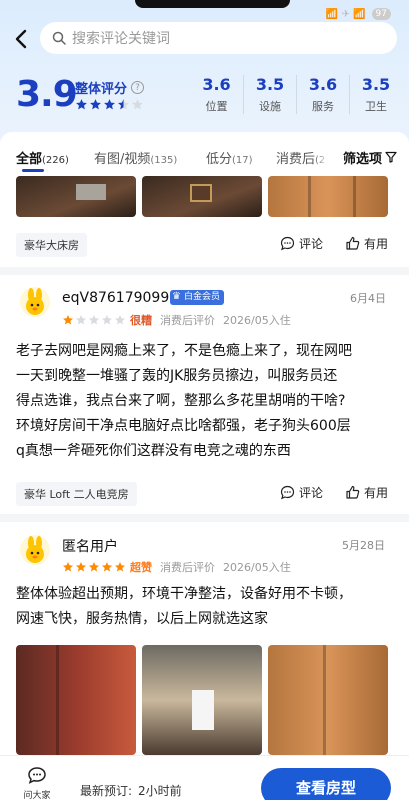 The height and width of the screenshot is (800, 409). What do you see at coordinates (362, 159) in the screenshot?
I see `filter-label: 筛选项` at bounding box center [362, 159].